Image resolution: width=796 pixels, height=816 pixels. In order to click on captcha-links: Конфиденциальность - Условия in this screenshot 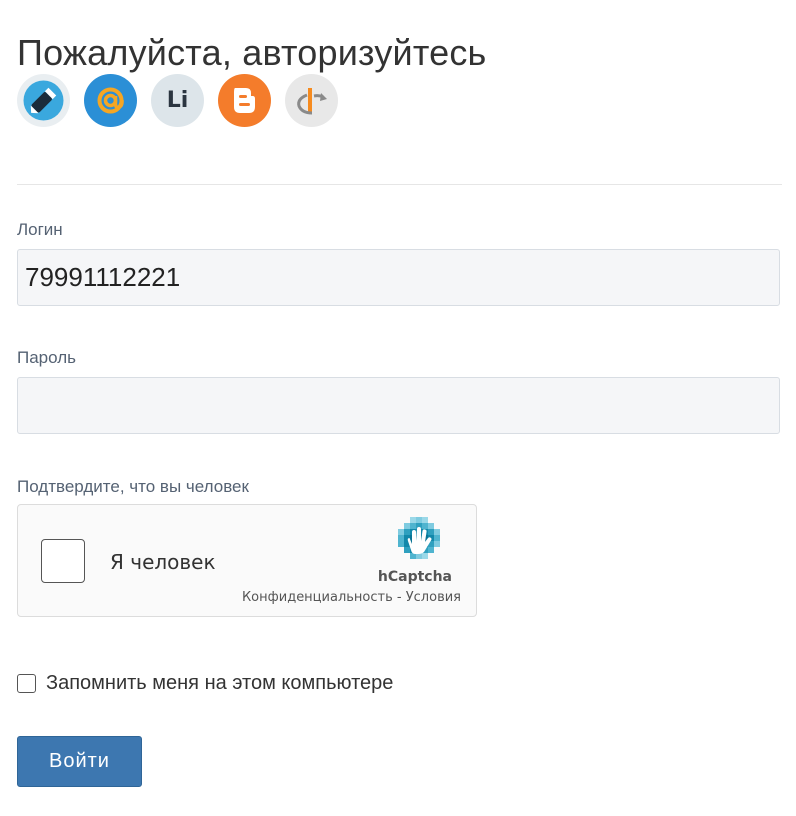, I will do `click(351, 597)`.